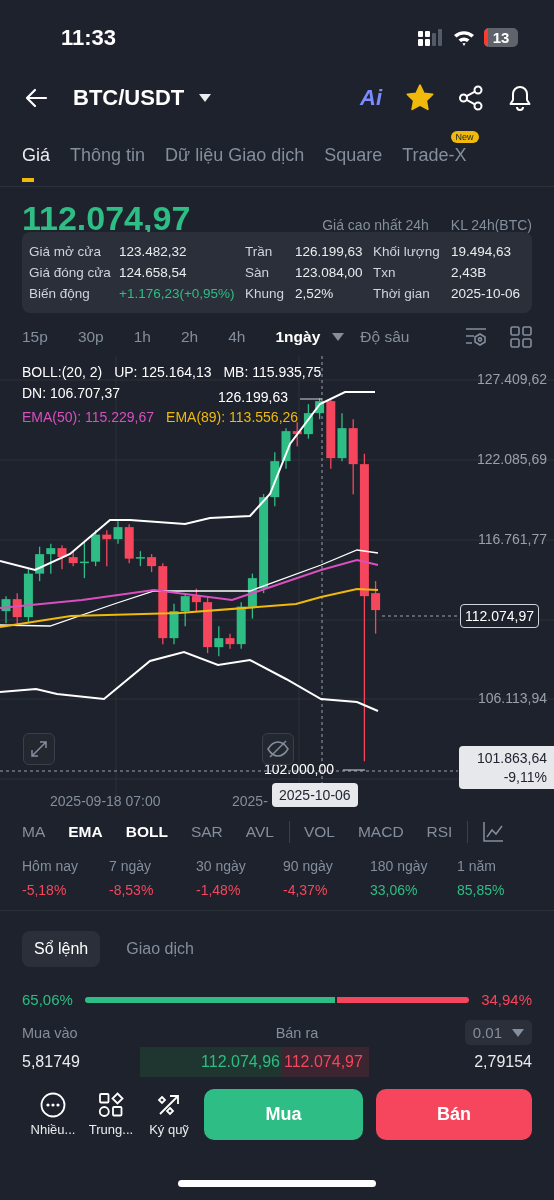  I want to click on indicator-legend: MB: 115.935,75, so click(272, 372).